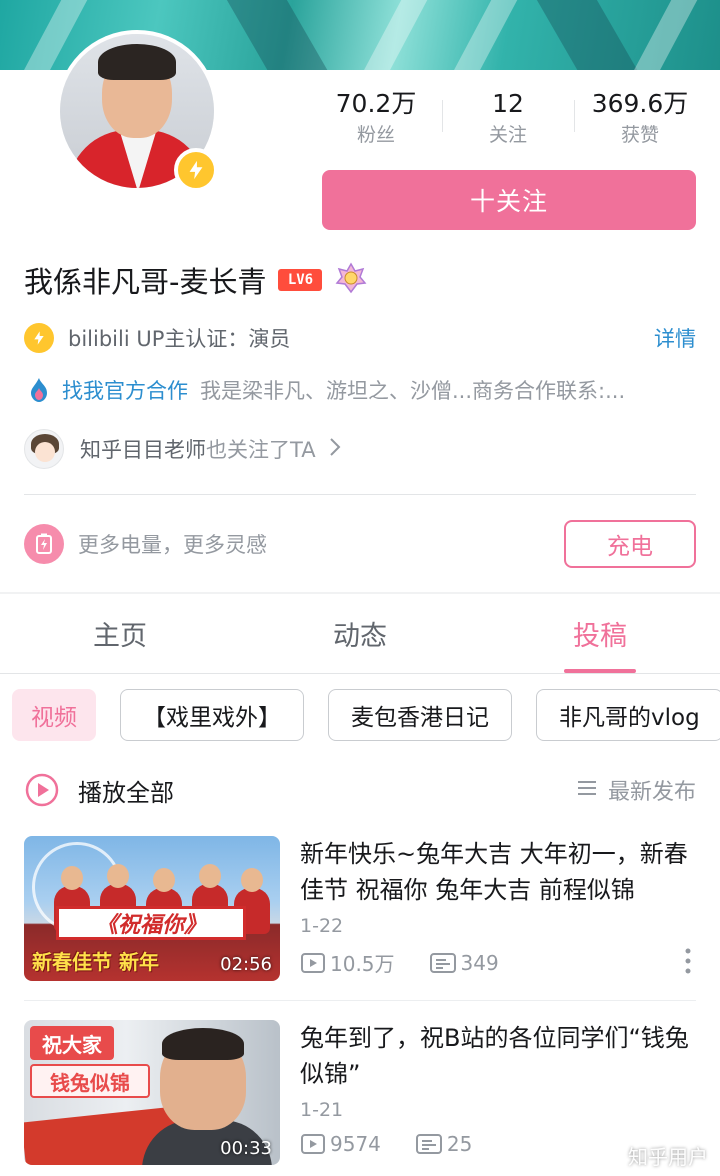 Image resolution: width=720 pixels, height=1176 pixels. Describe the element at coordinates (90, 1081) in the screenshot. I see `thumbnail-caption: 钱兔似锦` at that location.